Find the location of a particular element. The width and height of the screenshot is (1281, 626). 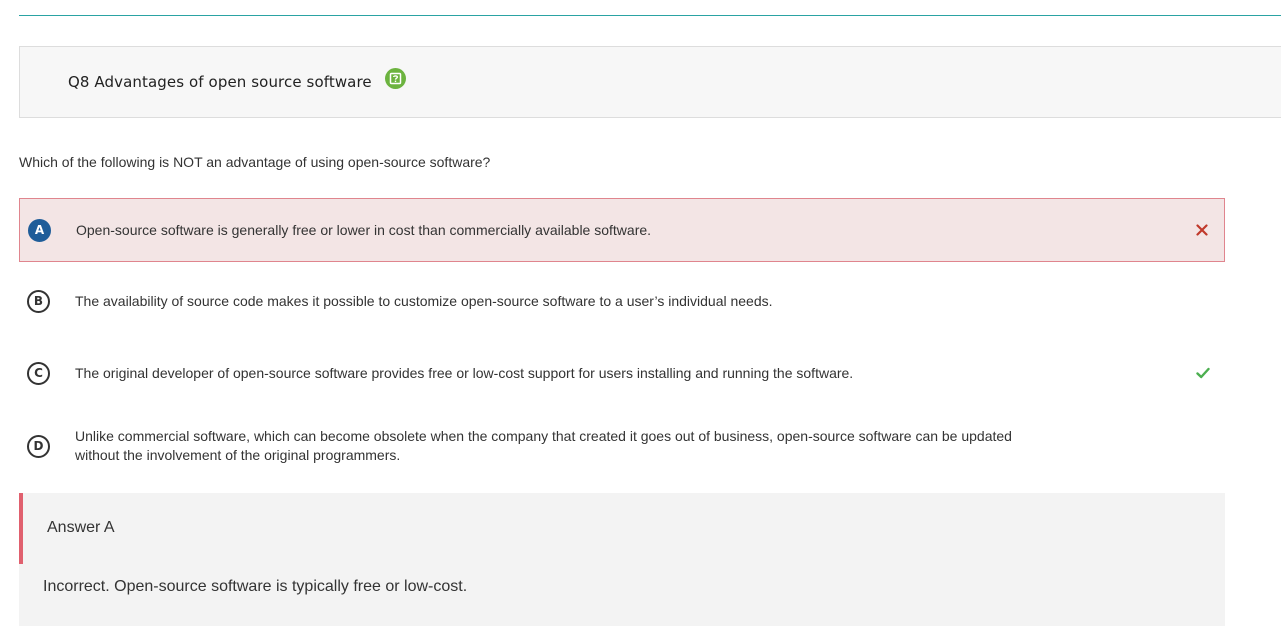

check-icon is located at coordinates (1203, 373).